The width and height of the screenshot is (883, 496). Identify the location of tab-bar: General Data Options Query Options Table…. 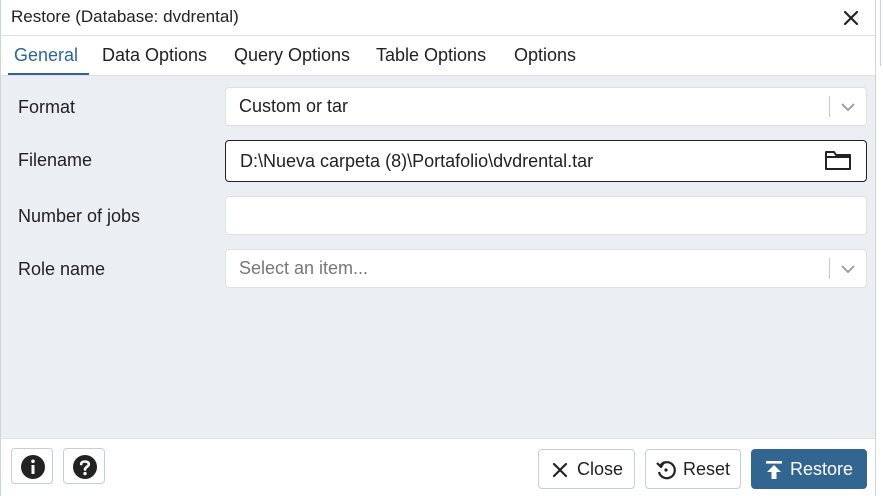
(438, 56).